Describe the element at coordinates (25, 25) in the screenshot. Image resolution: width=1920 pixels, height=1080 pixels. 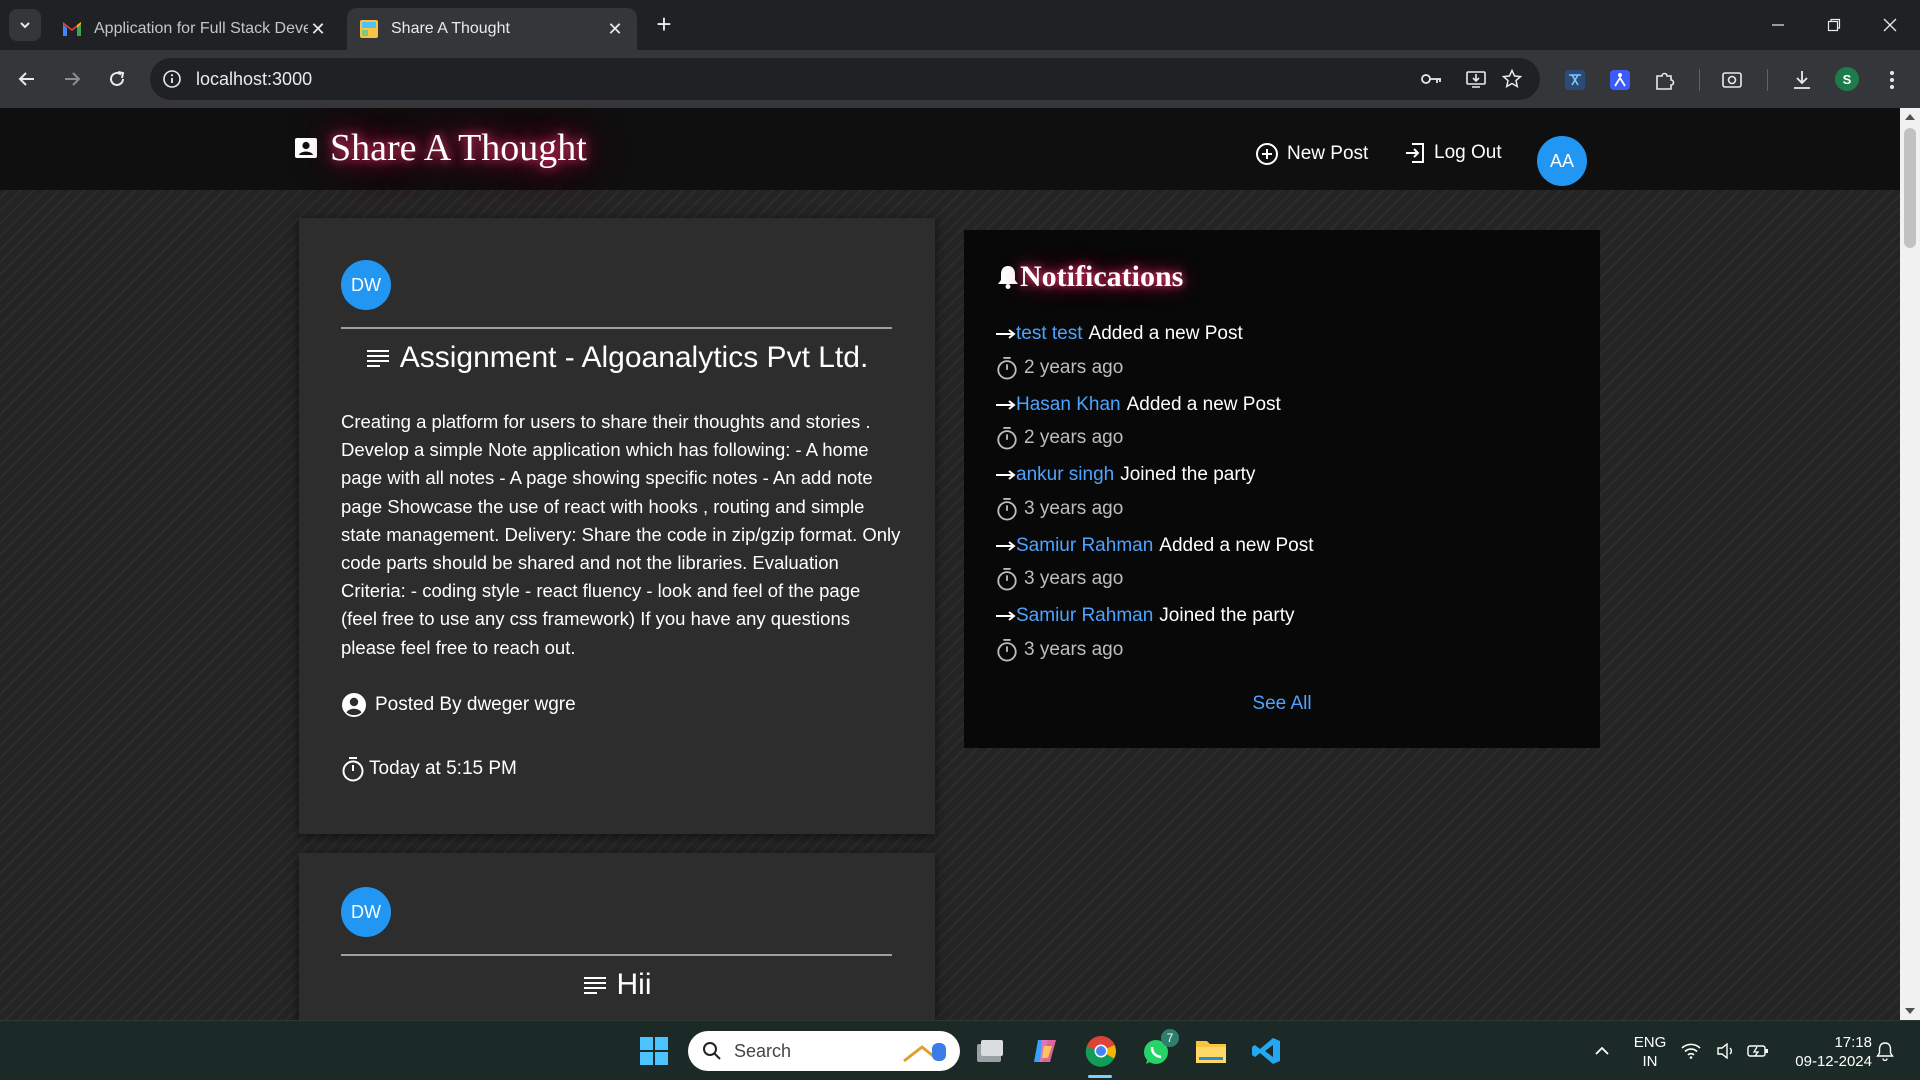
I see `tab-search-button` at that location.